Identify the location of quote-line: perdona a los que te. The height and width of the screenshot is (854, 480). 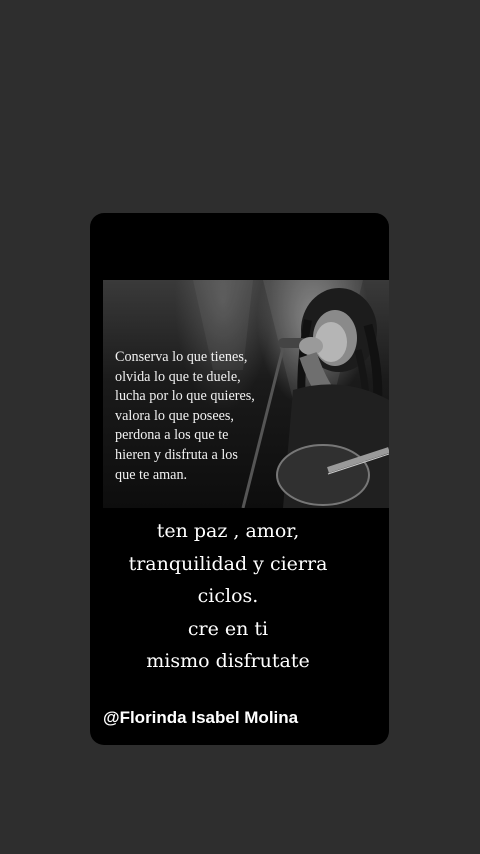
(172, 435).